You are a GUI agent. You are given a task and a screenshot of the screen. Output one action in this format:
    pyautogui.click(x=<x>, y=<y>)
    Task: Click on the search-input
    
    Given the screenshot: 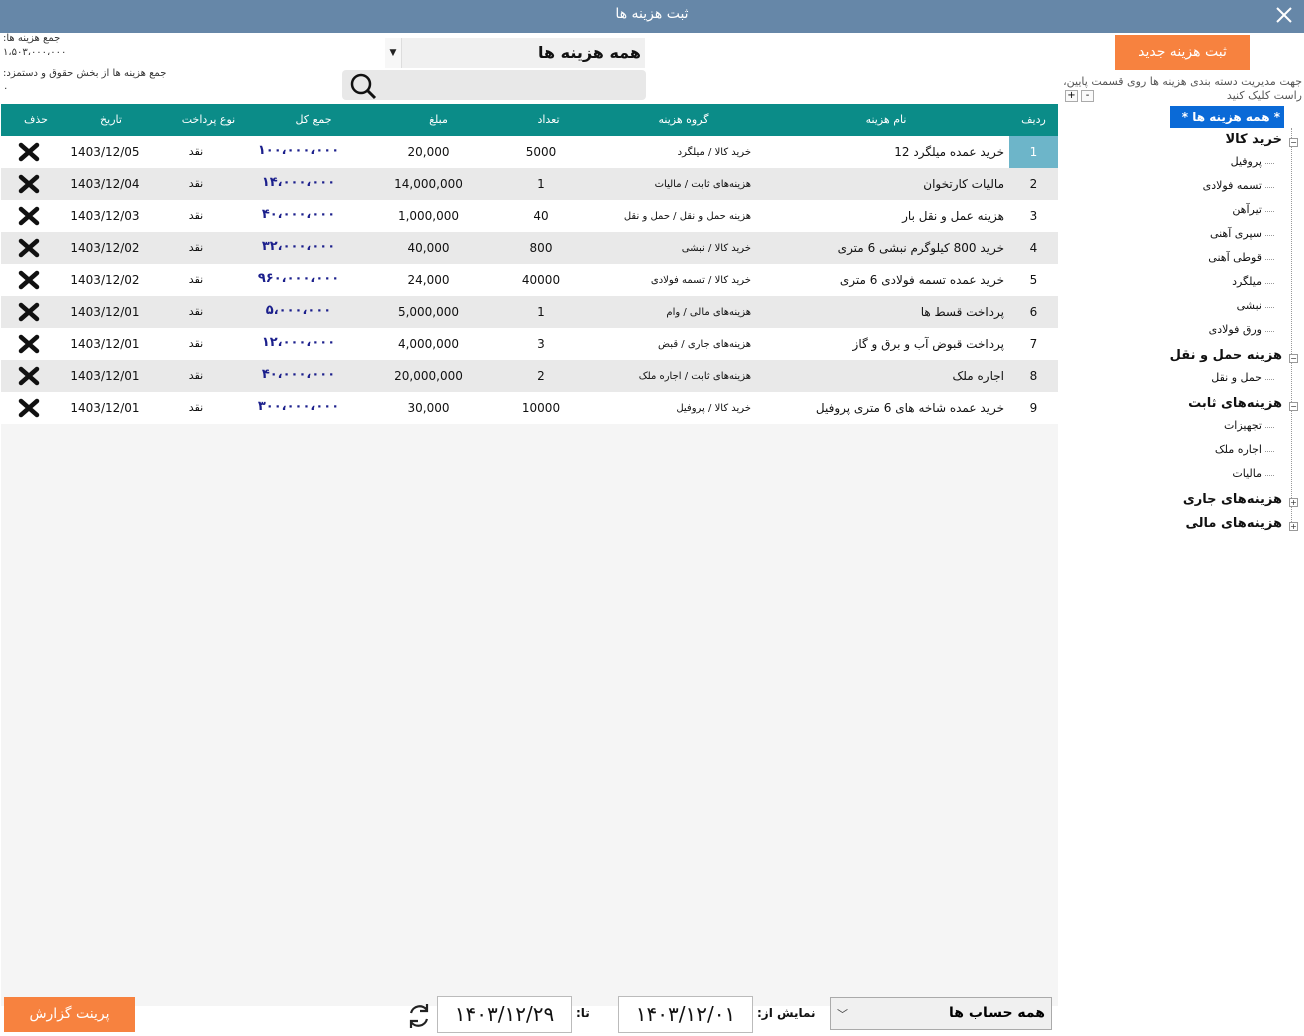 What is the action you would take?
    pyautogui.click(x=514, y=85)
    